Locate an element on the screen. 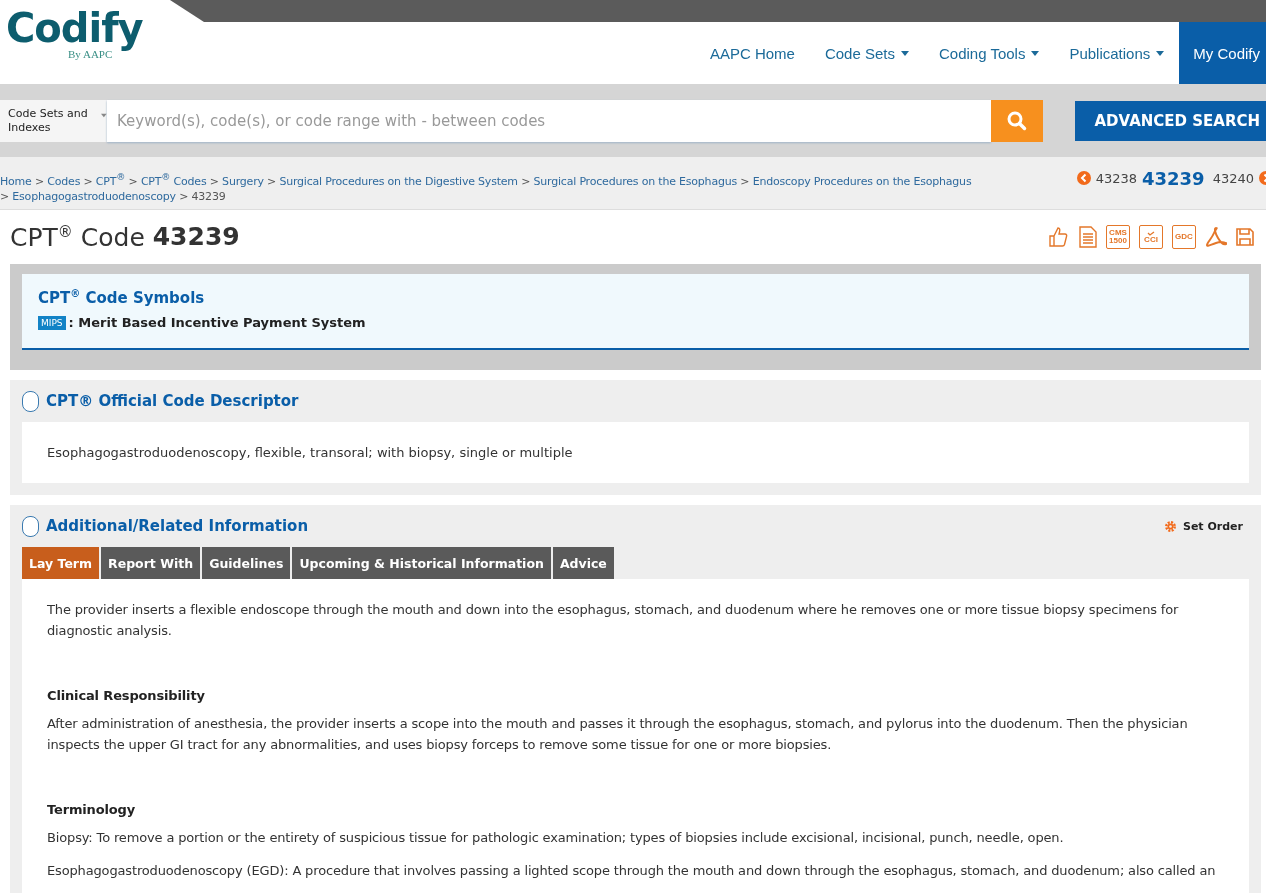 Image resolution: width=1266 pixels, height=896 pixels. scope-dropdown: Code Sets and Indexes is located at coordinates (53, 120).